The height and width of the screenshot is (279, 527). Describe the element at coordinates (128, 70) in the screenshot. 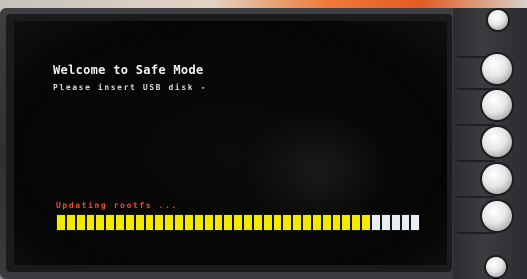

I see `page-title: Welcome to Safe Mode` at that location.